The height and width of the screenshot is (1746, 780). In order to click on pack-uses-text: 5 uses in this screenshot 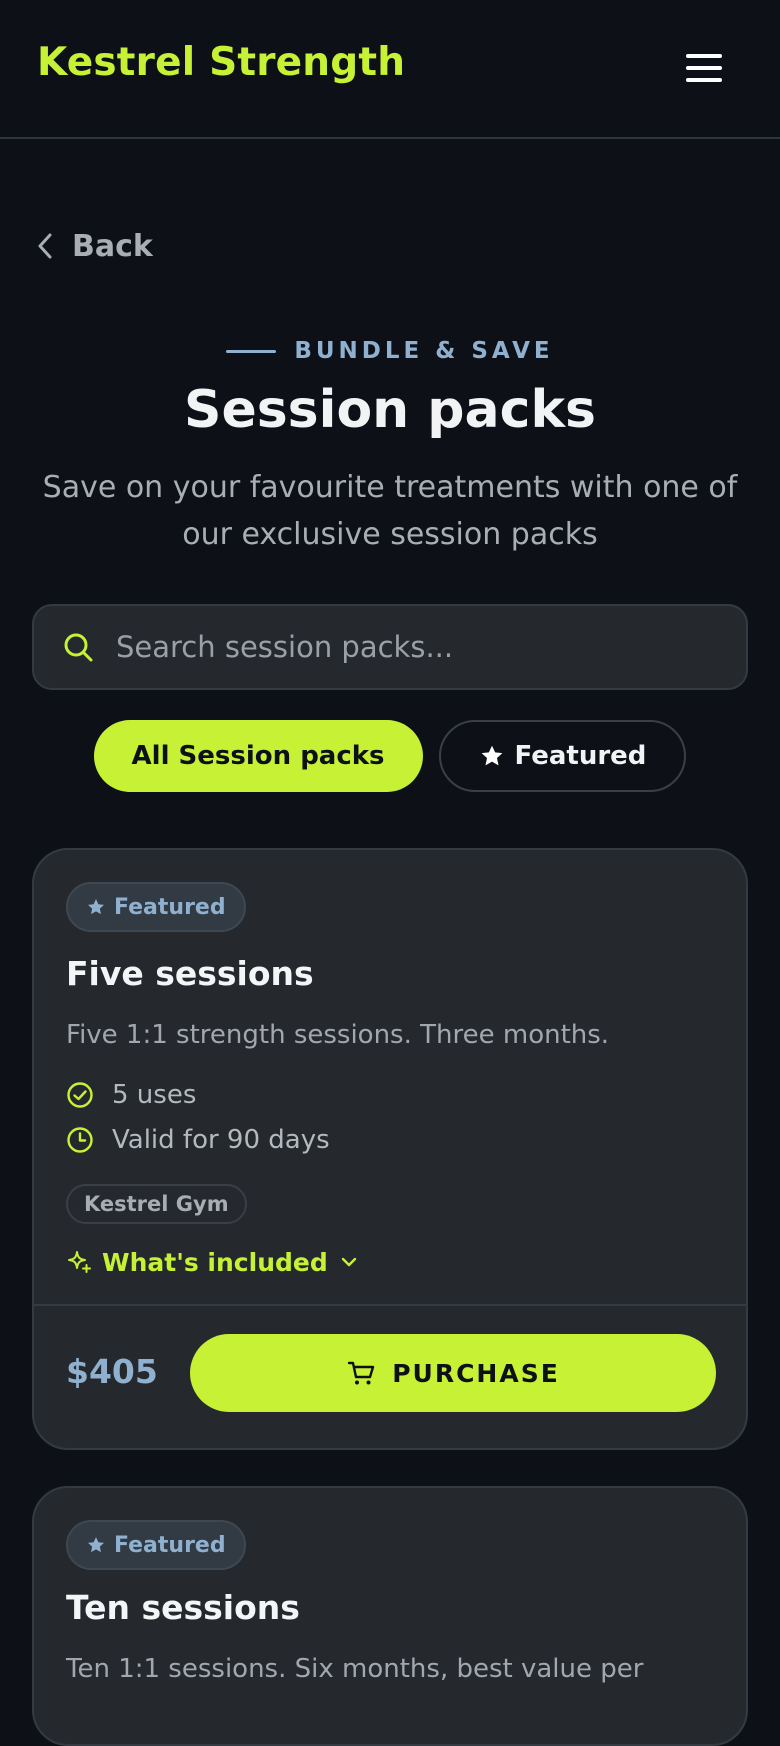, I will do `click(154, 1095)`.